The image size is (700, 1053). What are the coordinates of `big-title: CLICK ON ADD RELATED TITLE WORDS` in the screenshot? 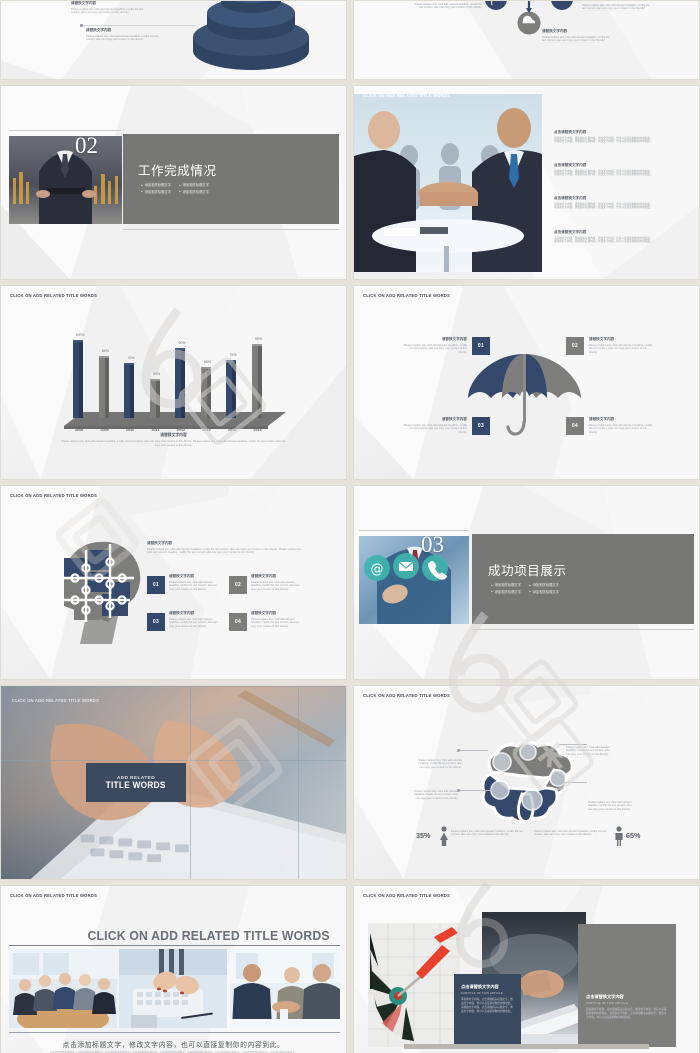 It's located at (208, 935).